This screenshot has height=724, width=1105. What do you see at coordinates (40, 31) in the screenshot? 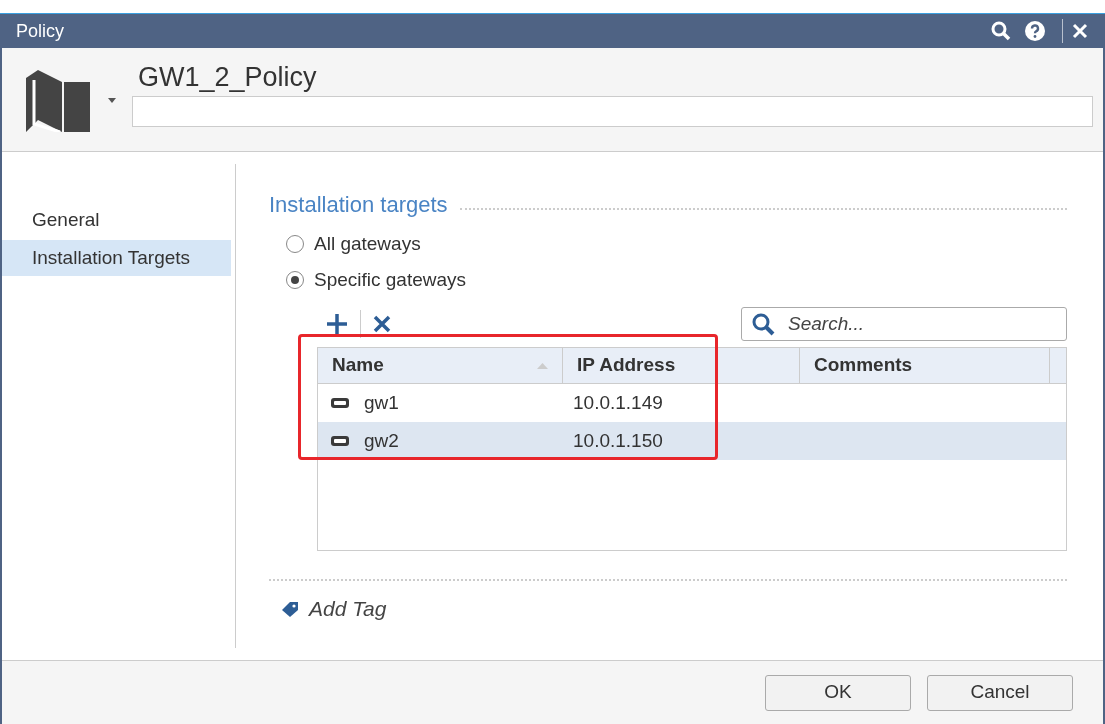
I see `window-title: Policy` at bounding box center [40, 31].